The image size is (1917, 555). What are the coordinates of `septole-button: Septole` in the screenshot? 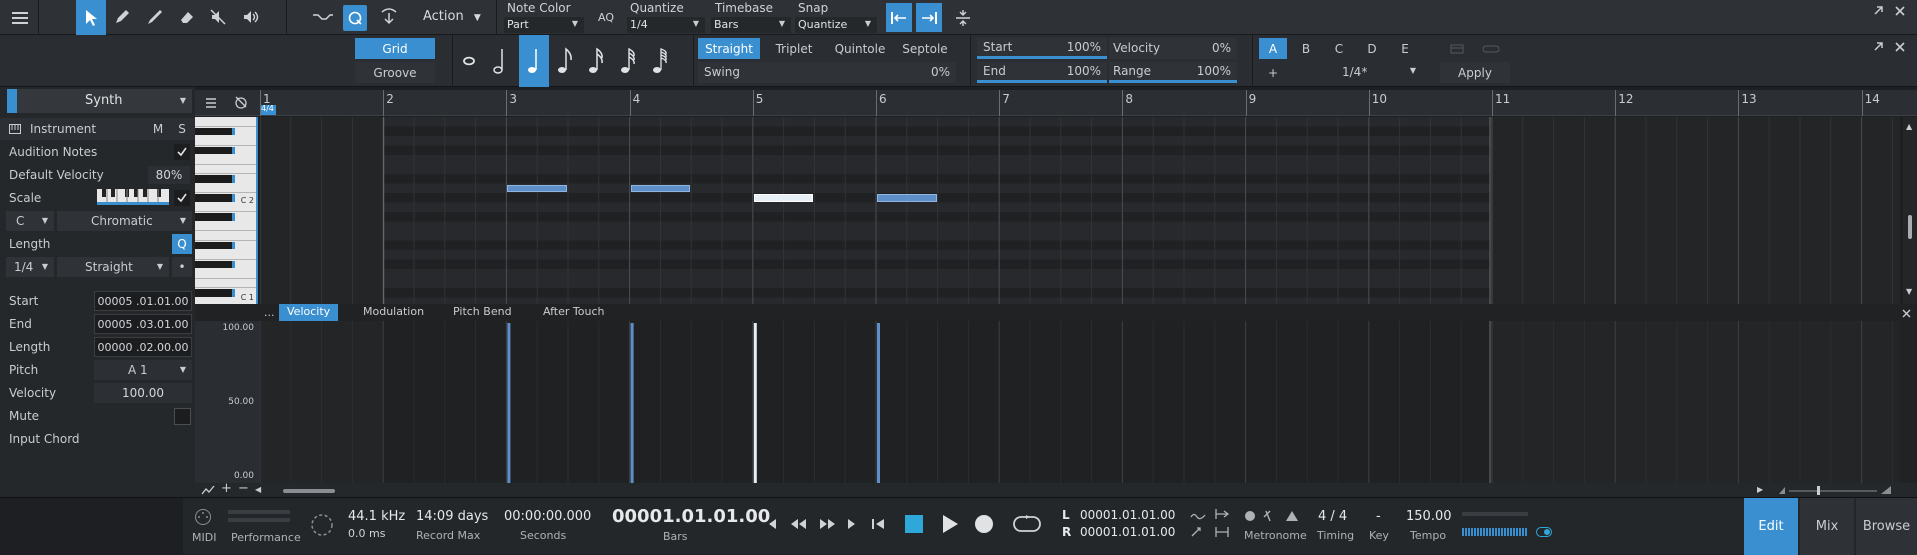 It's located at (925, 48).